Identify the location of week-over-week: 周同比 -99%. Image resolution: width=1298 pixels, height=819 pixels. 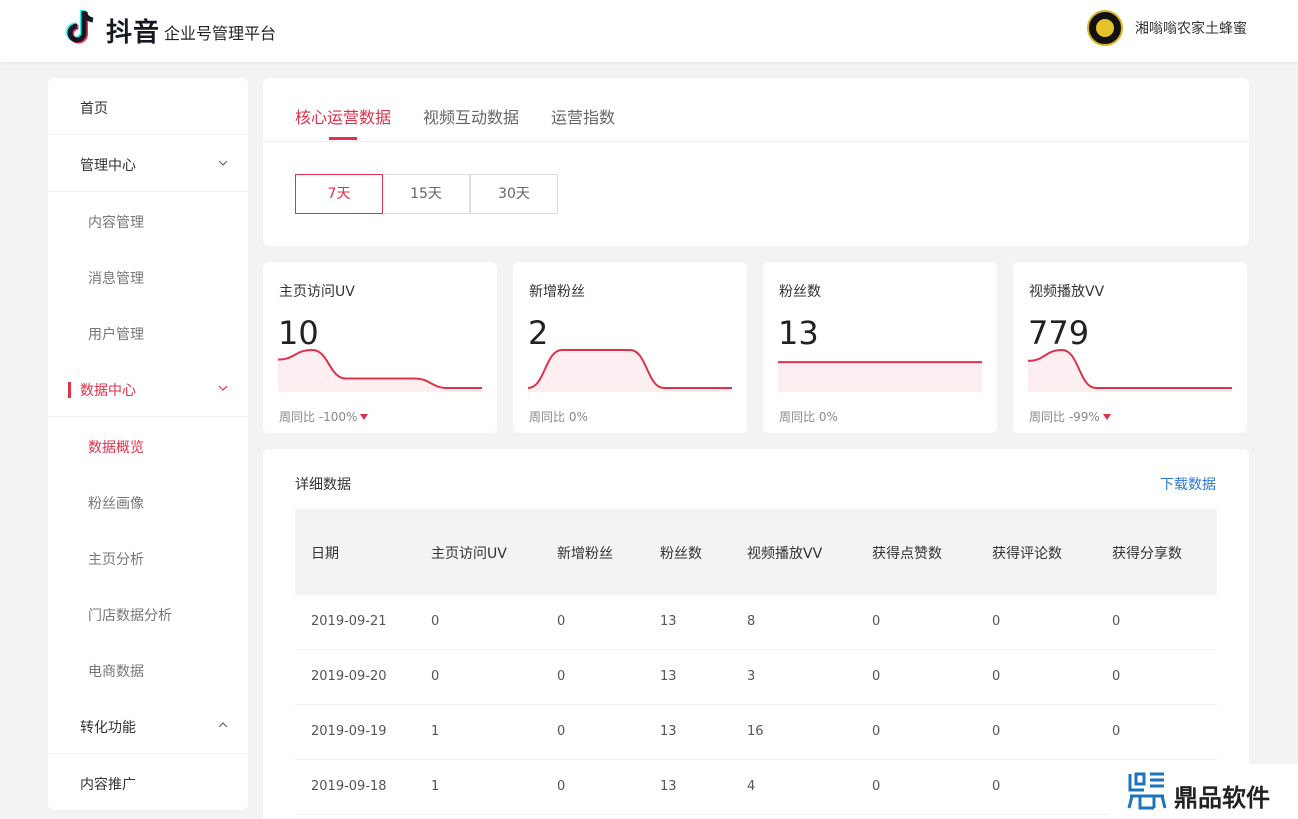
(1070, 416).